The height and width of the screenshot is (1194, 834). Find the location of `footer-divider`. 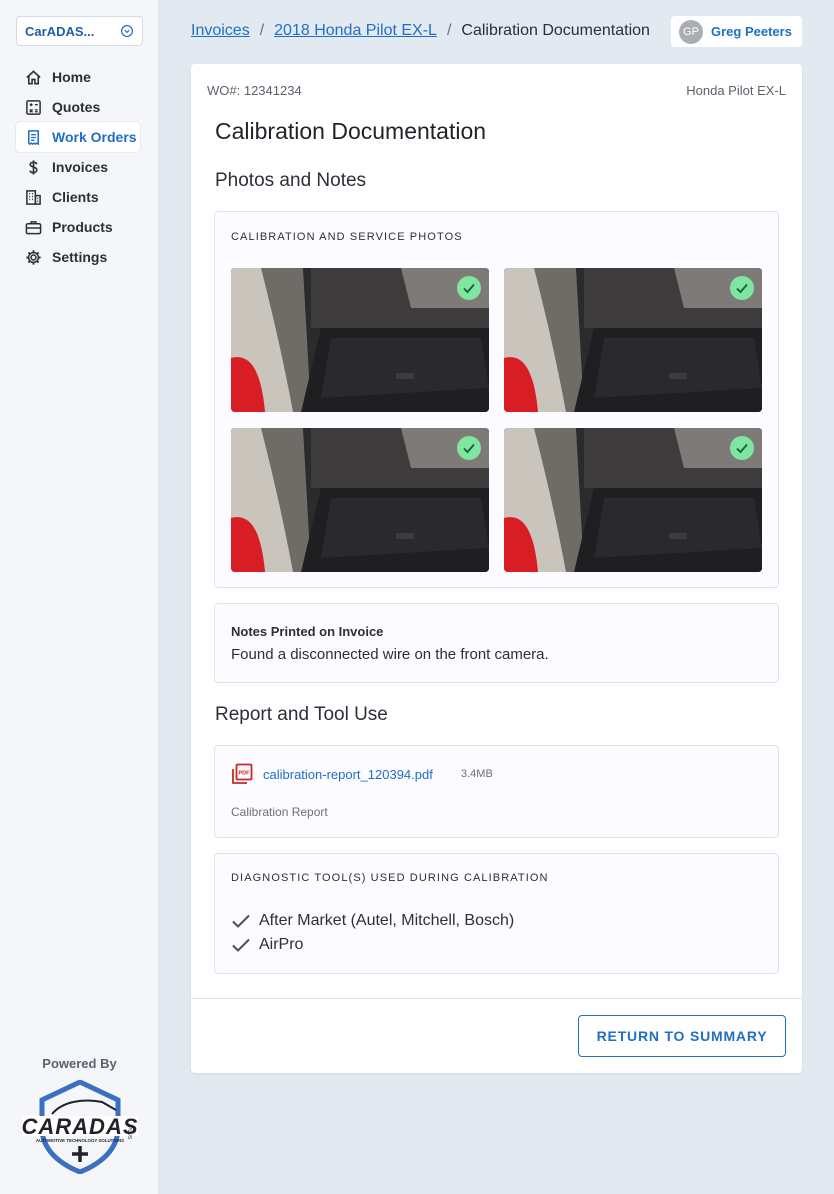

footer-divider is located at coordinates (496, 998).